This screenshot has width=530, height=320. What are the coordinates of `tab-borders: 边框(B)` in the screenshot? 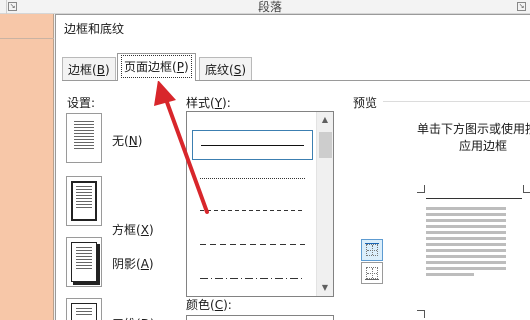 It's located at (89, 69).